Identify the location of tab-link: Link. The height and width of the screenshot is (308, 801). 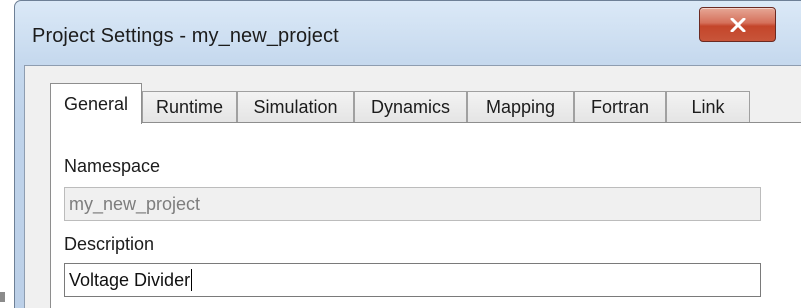
(708, 107).